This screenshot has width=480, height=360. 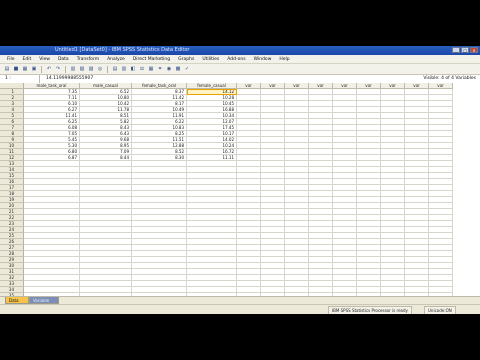 What do you see at coordinates (91, 69) in the screenshot?
I see `variables-icon: ▨` at bounding box center [91, 69].